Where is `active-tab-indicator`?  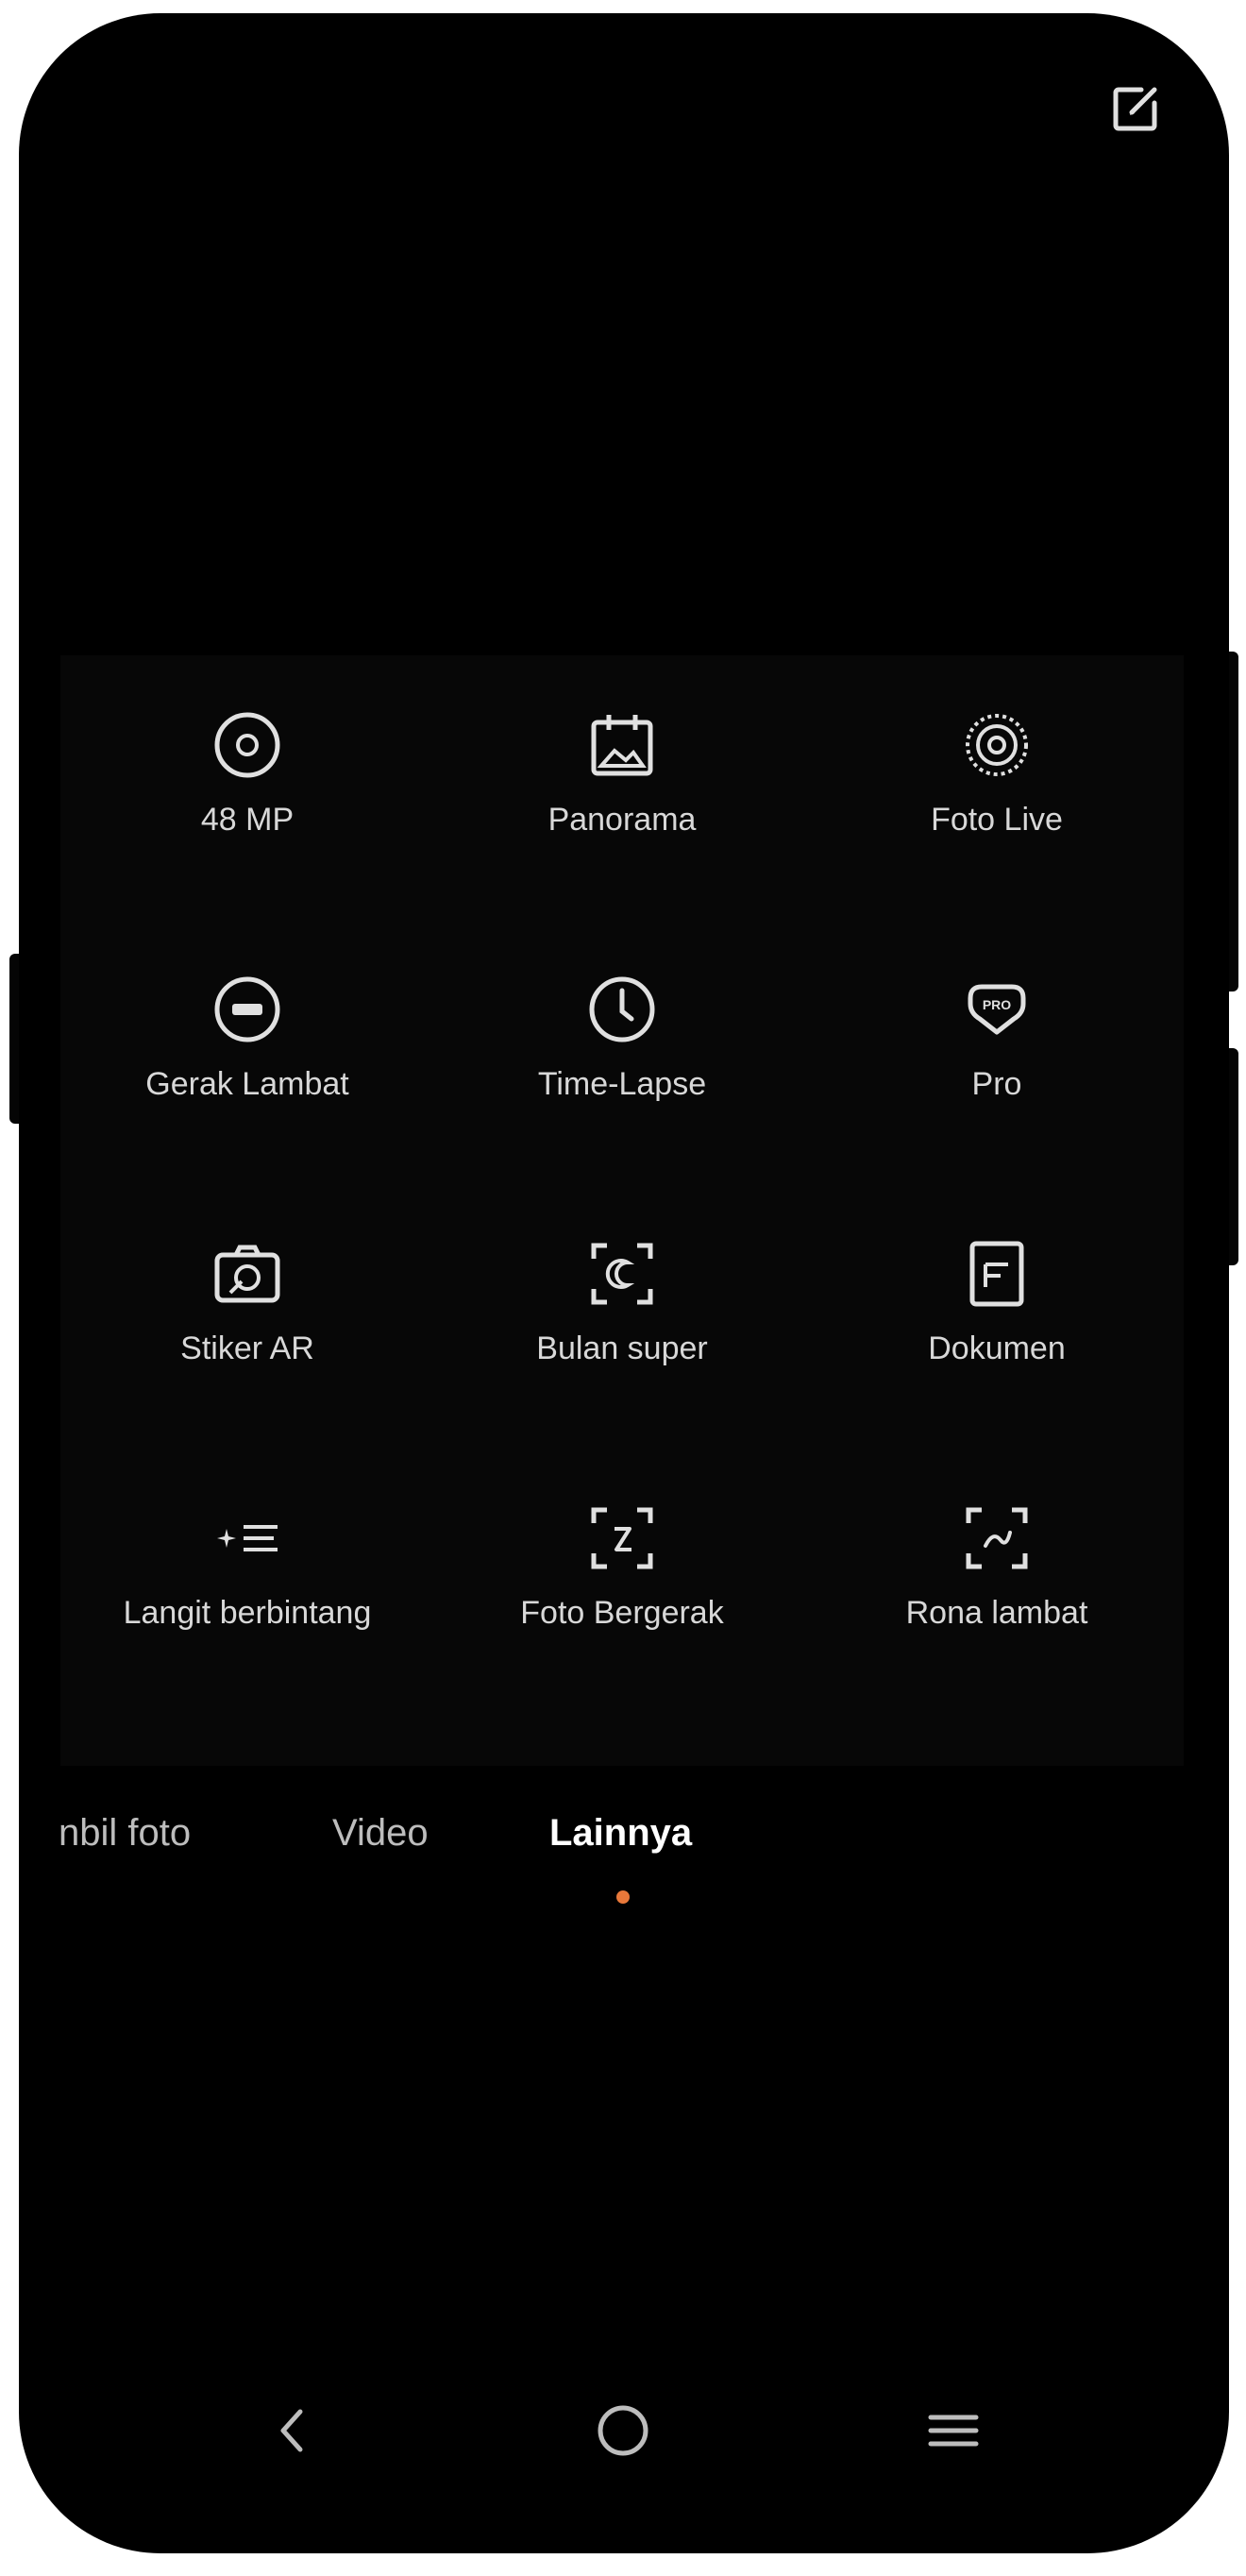
active-tab-indicator is located at coordinates (623, 1897).